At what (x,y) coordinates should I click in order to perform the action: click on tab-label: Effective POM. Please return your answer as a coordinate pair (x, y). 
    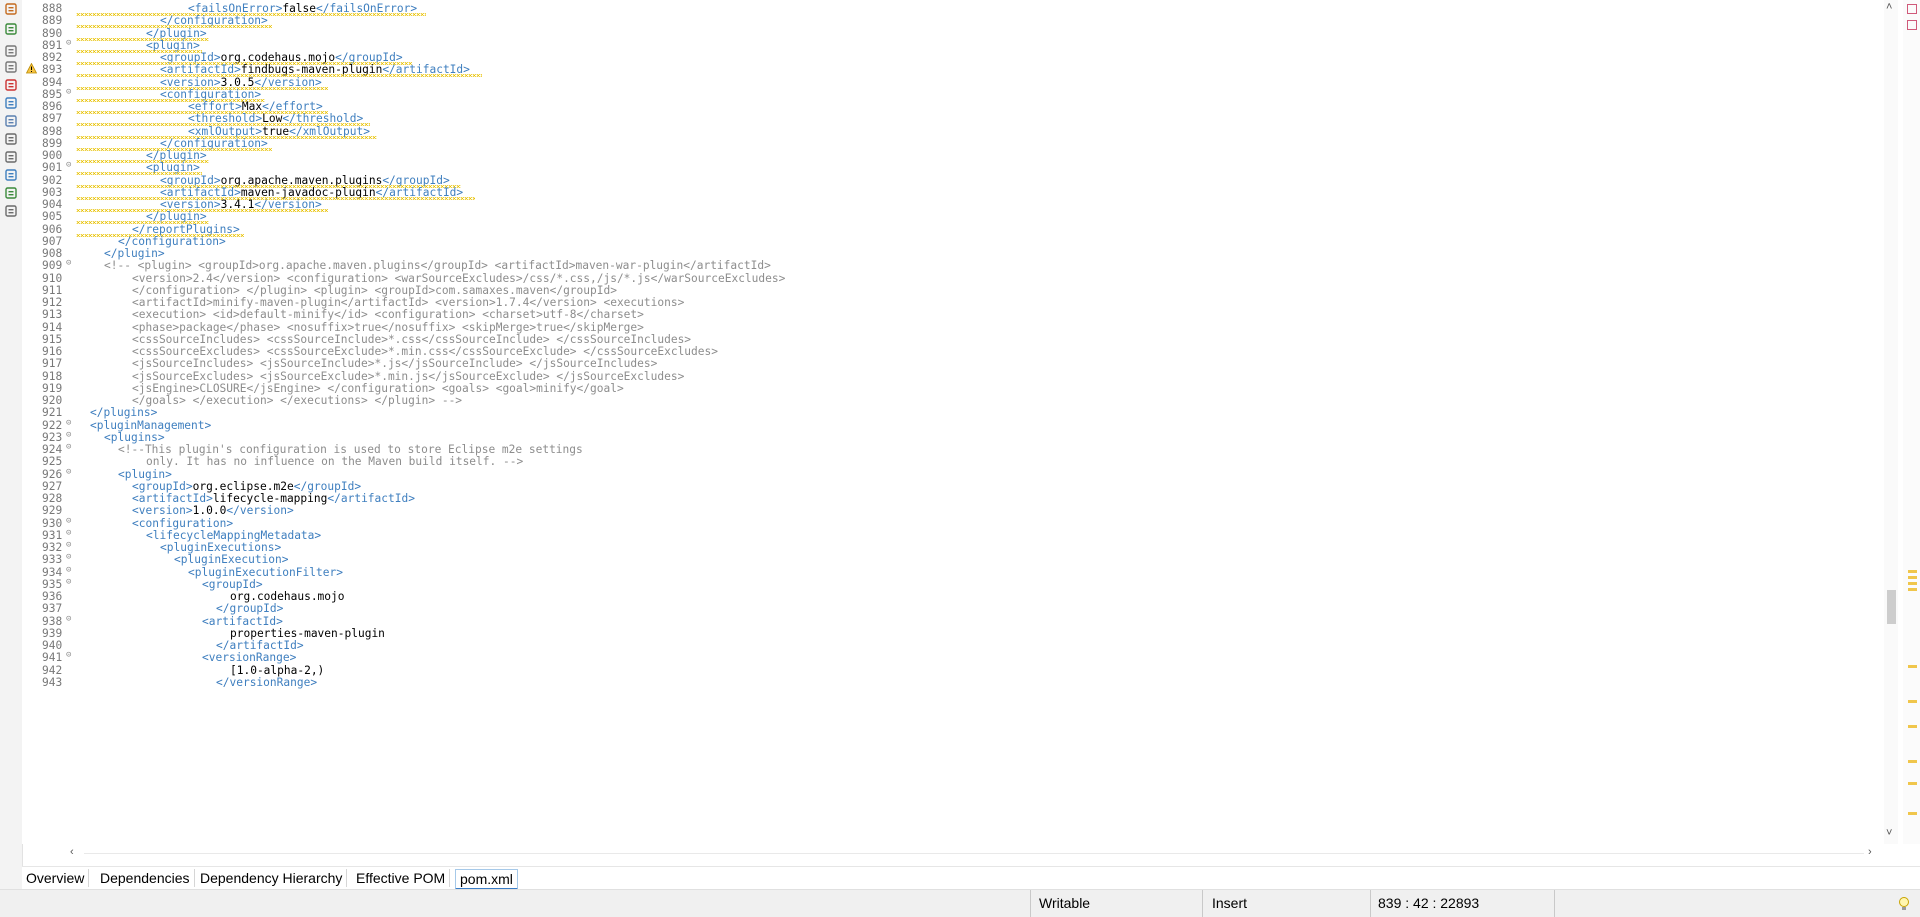
    Looking at the image, I should click on (401, 878).